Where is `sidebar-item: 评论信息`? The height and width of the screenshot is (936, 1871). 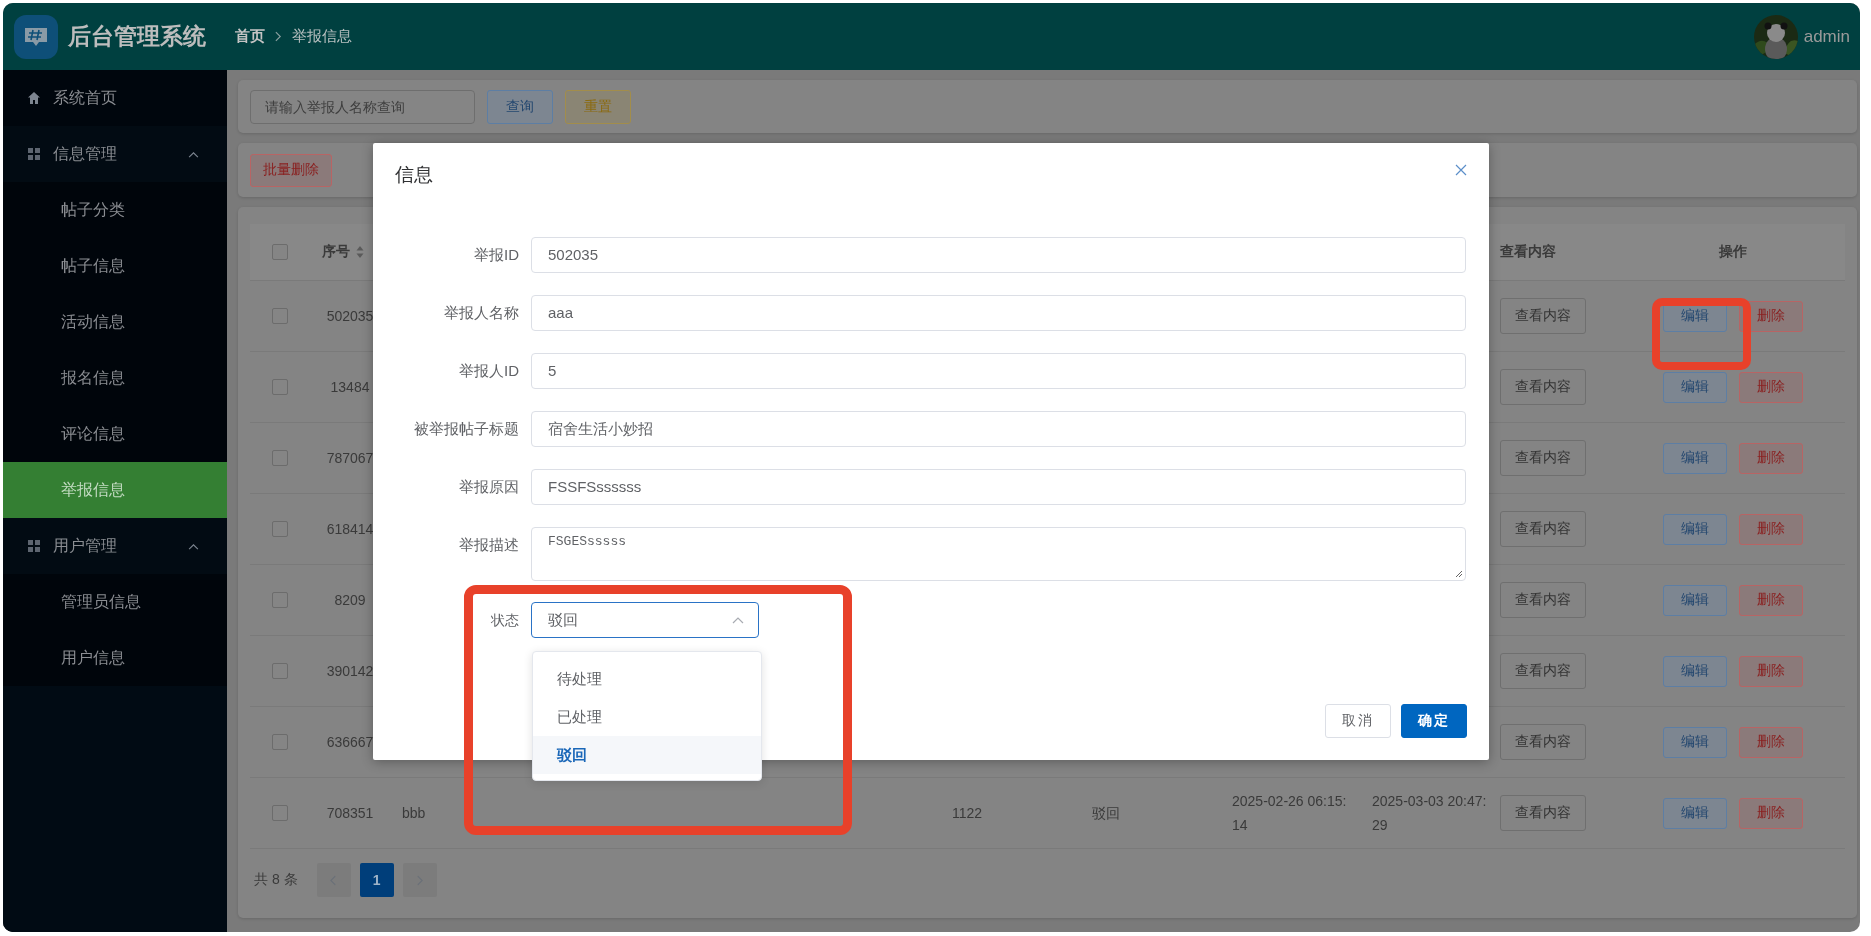 sidebar-item: 评论信息 is located at coordinates (115, 434).